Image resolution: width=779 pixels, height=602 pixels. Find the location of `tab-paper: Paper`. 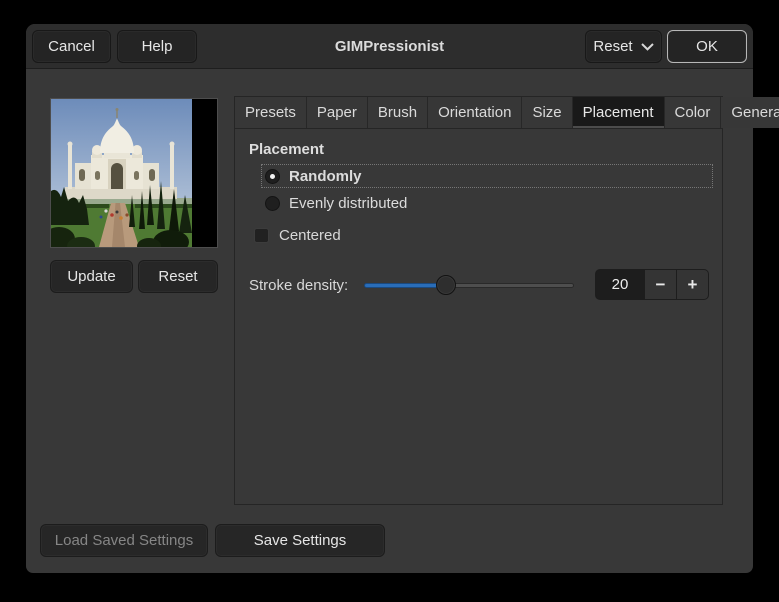

tab-paper: Paper is located at coordinates (337, 112).